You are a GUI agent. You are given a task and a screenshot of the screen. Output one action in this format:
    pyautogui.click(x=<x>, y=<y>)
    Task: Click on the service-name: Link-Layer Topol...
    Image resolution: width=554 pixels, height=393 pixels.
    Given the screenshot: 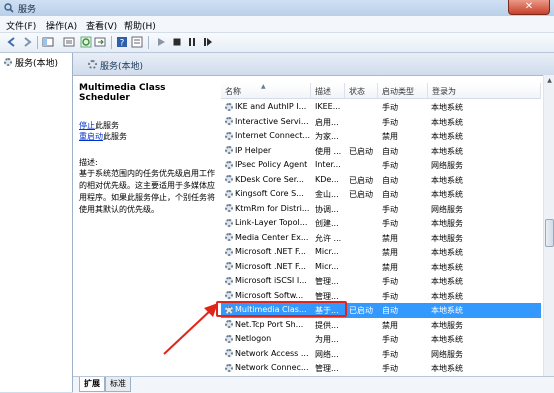 What is the action you would take?
    pyautogui.click(x=271, y=222)
    